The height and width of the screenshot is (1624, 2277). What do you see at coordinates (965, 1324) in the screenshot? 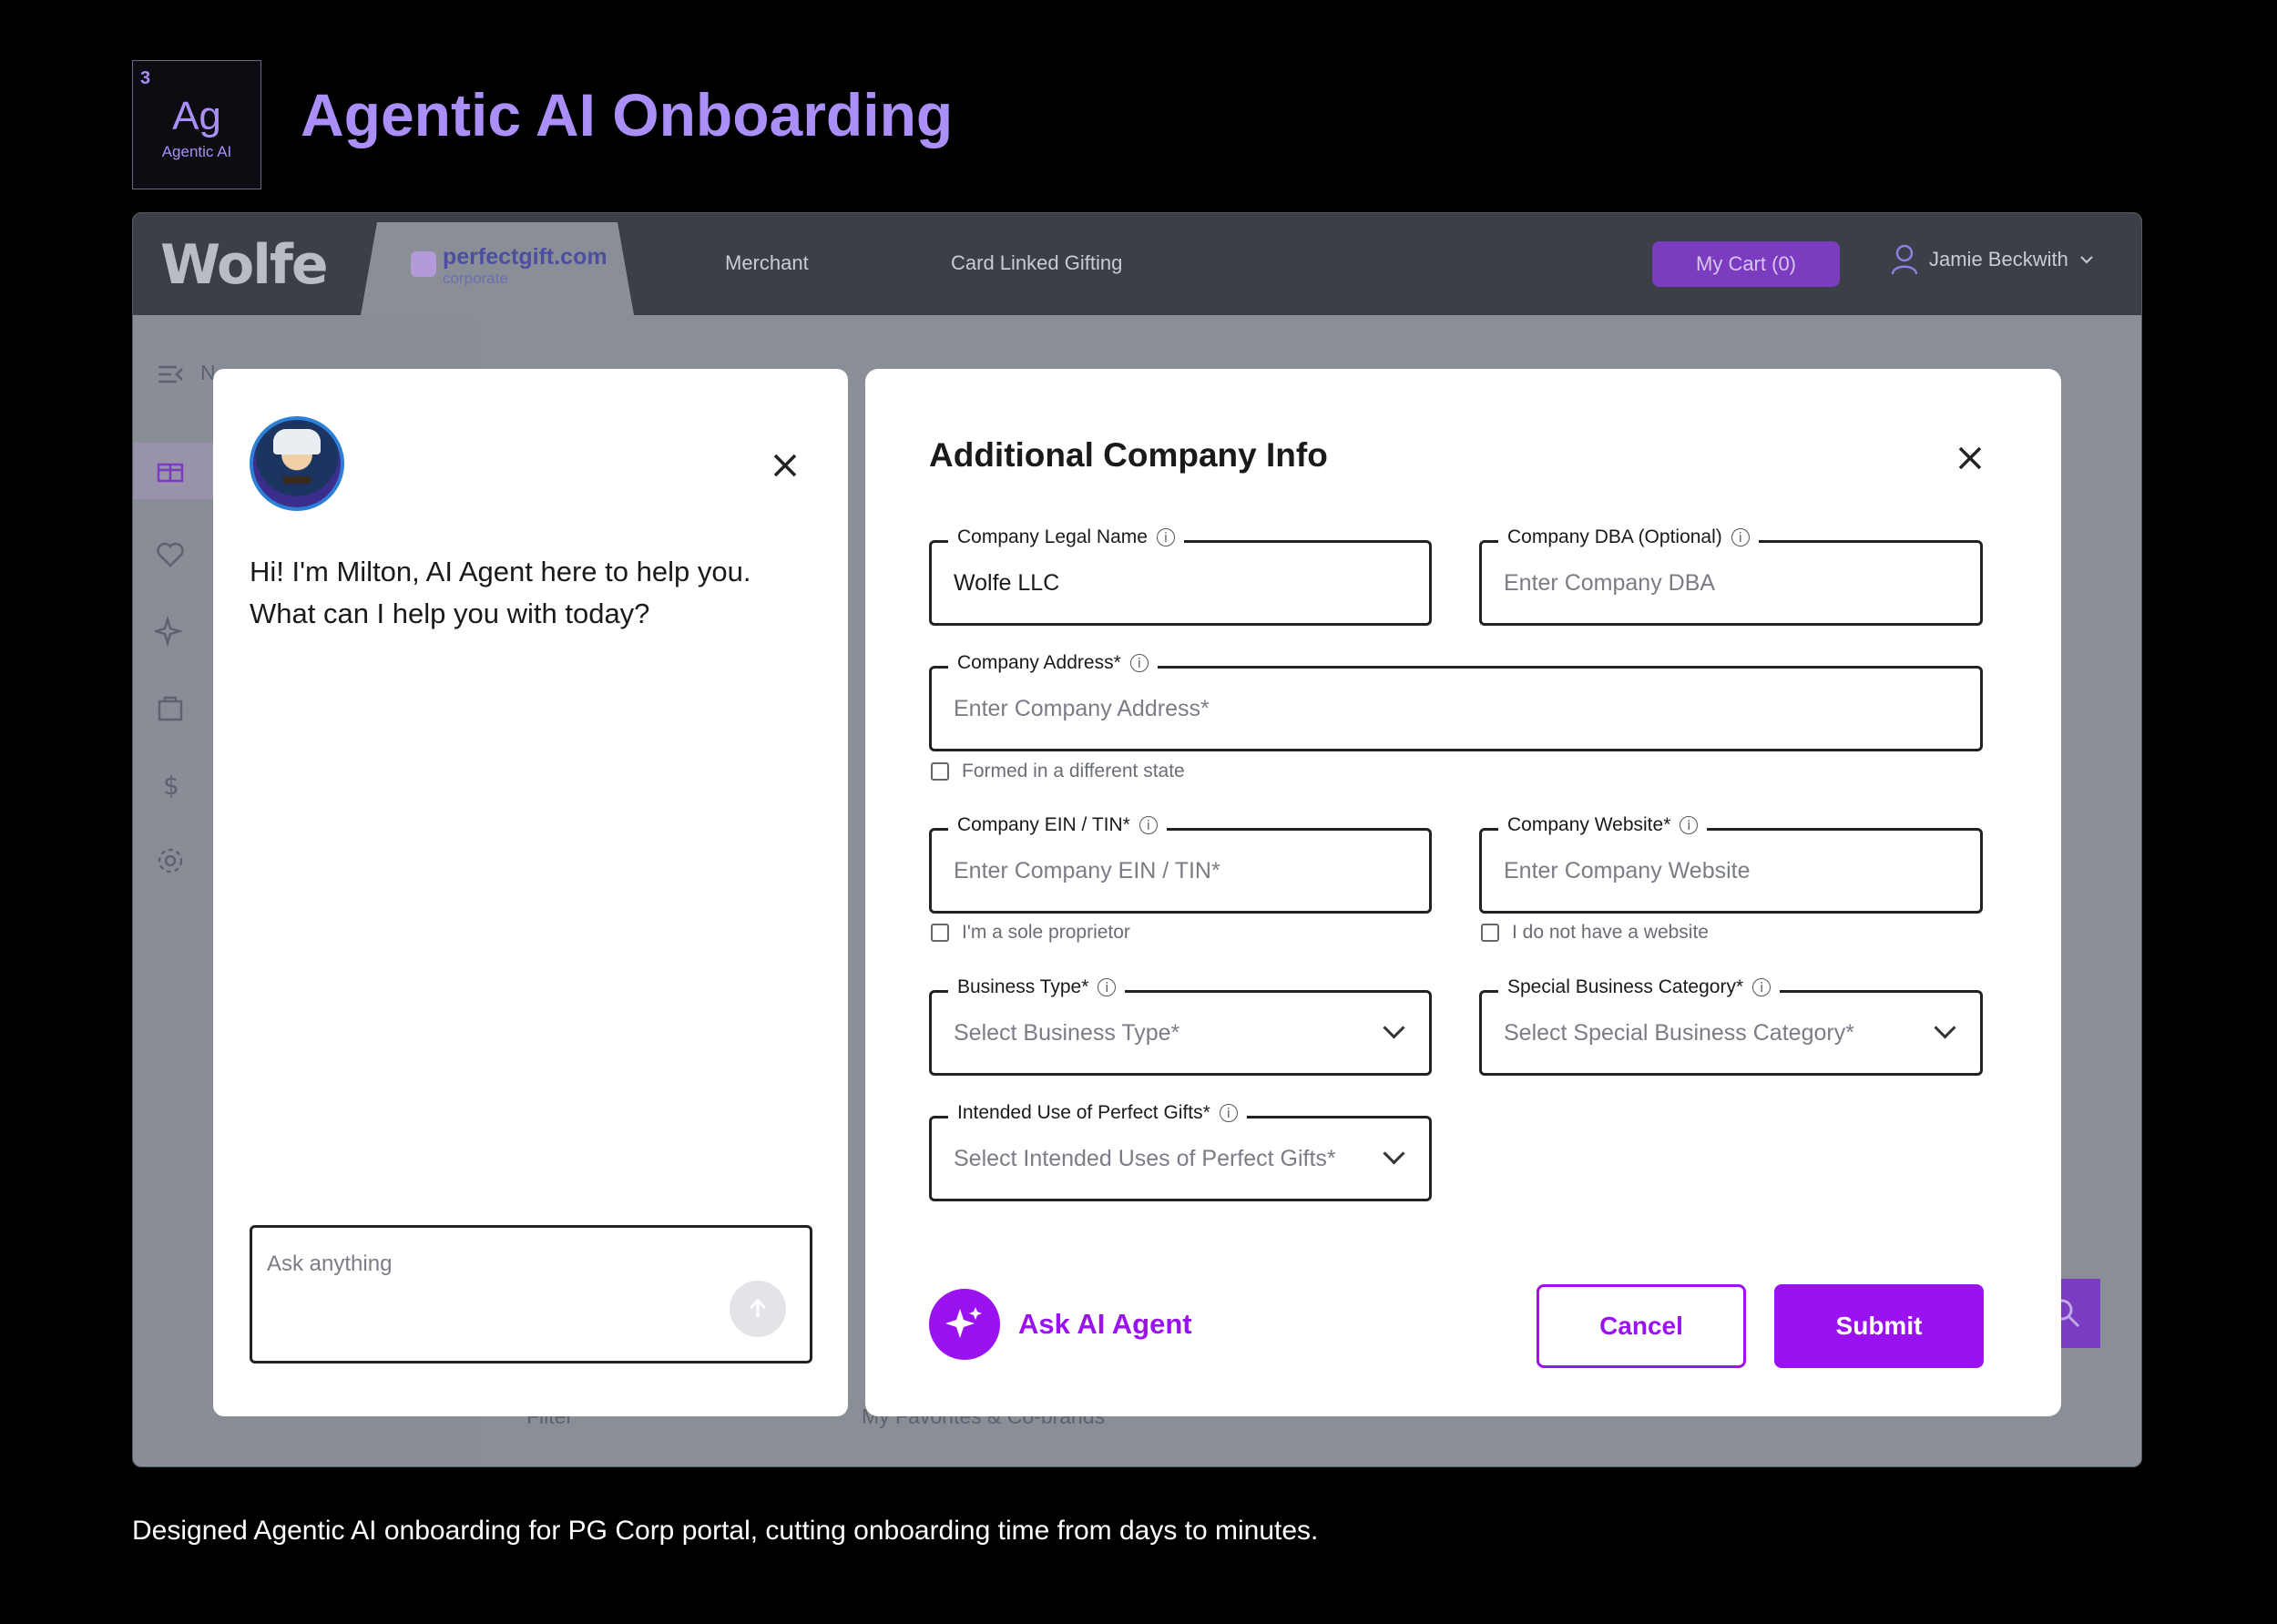
I see `ai-sparkle-icon` at bounding box center [965, 1324].